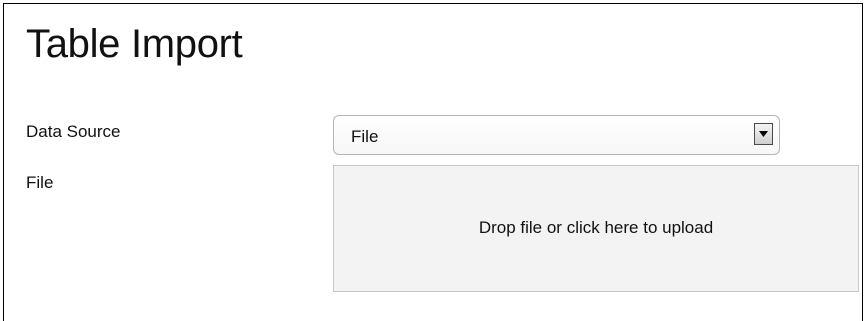 Image resolution: width=866 pixels, height=321 pixels. I want to click on data-source-label: Data Source, so click(73, 131).